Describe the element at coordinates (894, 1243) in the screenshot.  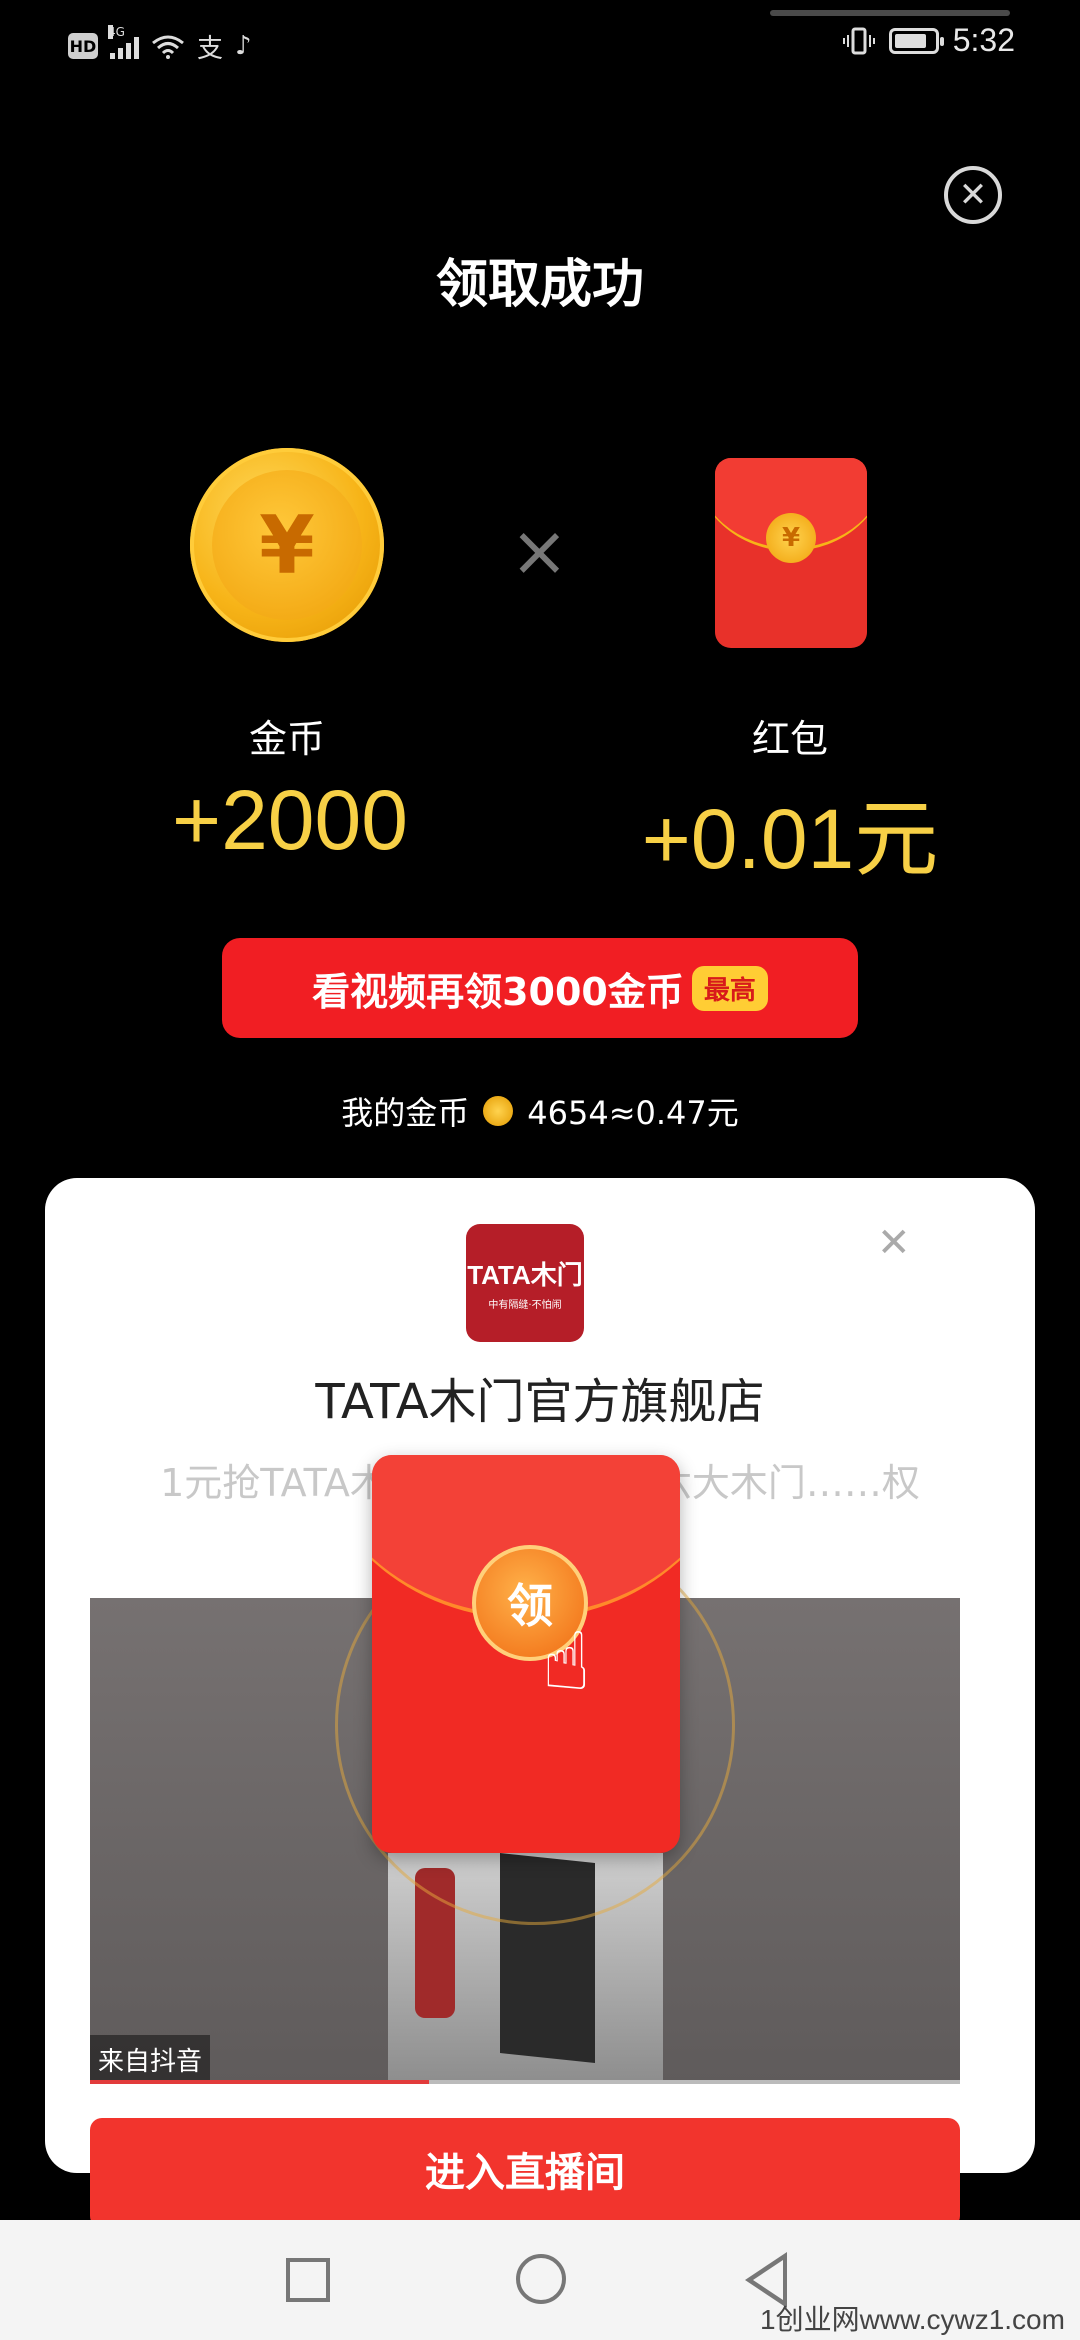
I see `ad-close-icon: ✕` at that location.